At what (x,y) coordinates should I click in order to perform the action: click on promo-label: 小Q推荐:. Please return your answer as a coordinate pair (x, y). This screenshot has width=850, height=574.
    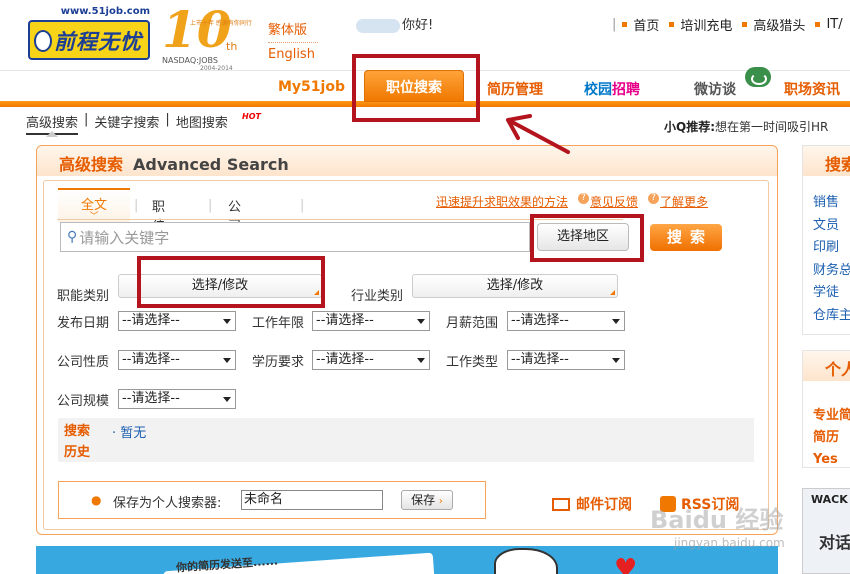
    Looking at the image, I should click on (690, 127).